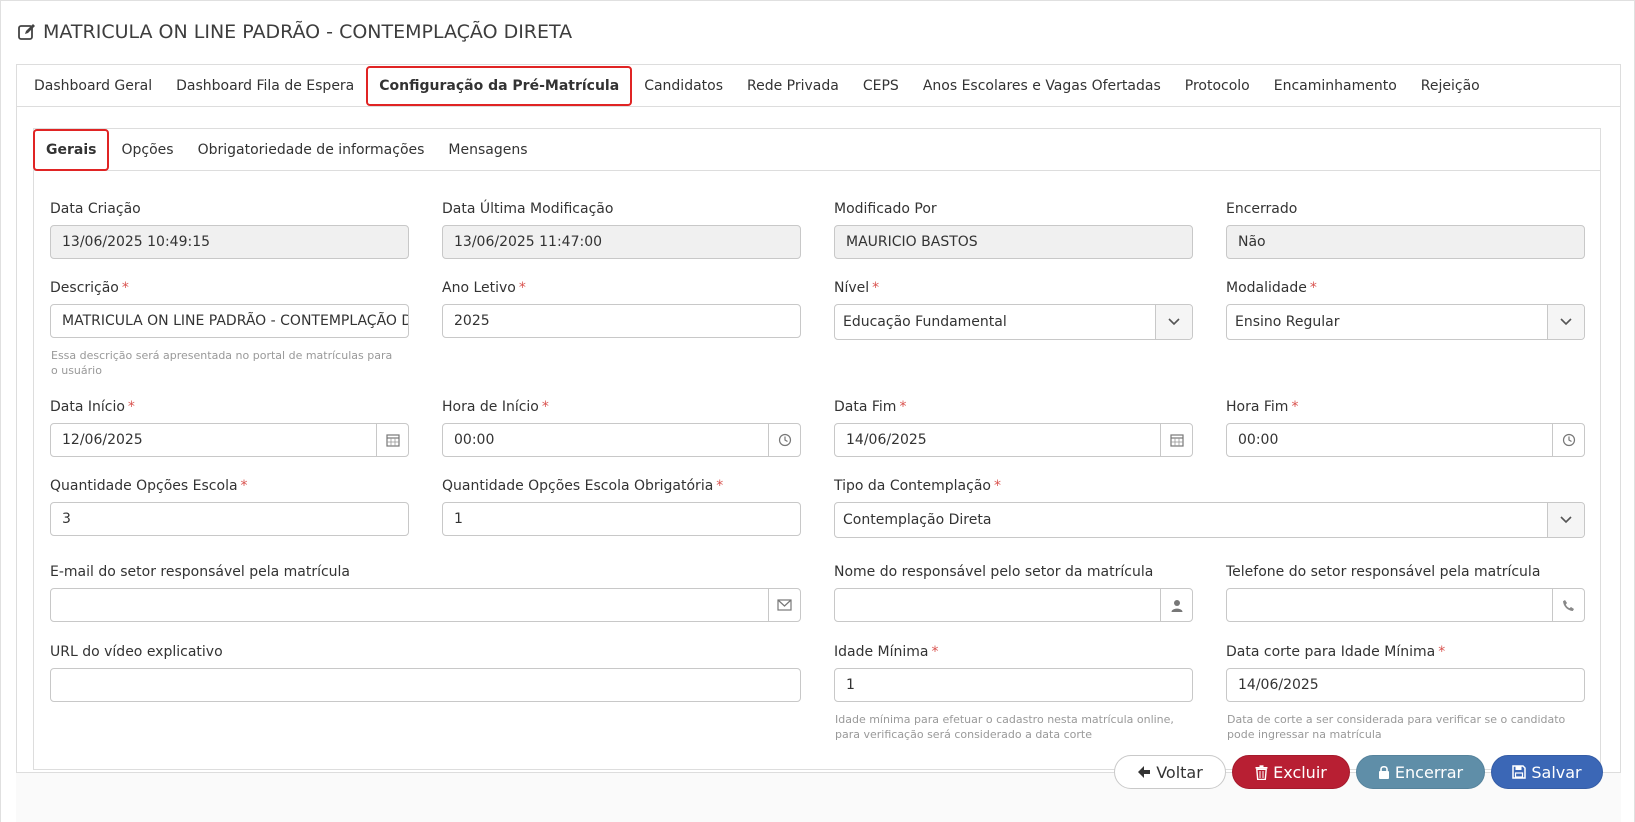  I want to click on tab-candidatos: Candidatos, so click(683, 86).